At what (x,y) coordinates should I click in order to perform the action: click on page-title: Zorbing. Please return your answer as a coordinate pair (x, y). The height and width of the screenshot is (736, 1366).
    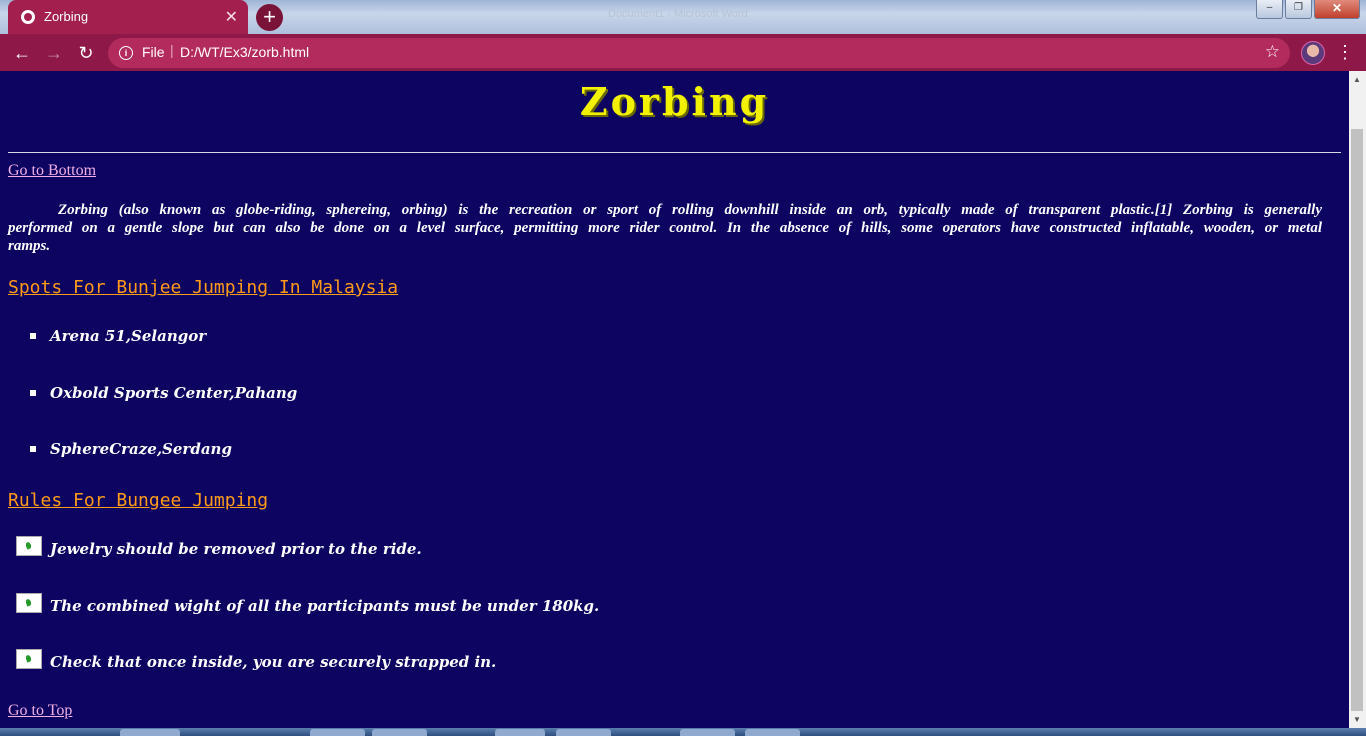
    Looking at the image, I should click on (674, 101).